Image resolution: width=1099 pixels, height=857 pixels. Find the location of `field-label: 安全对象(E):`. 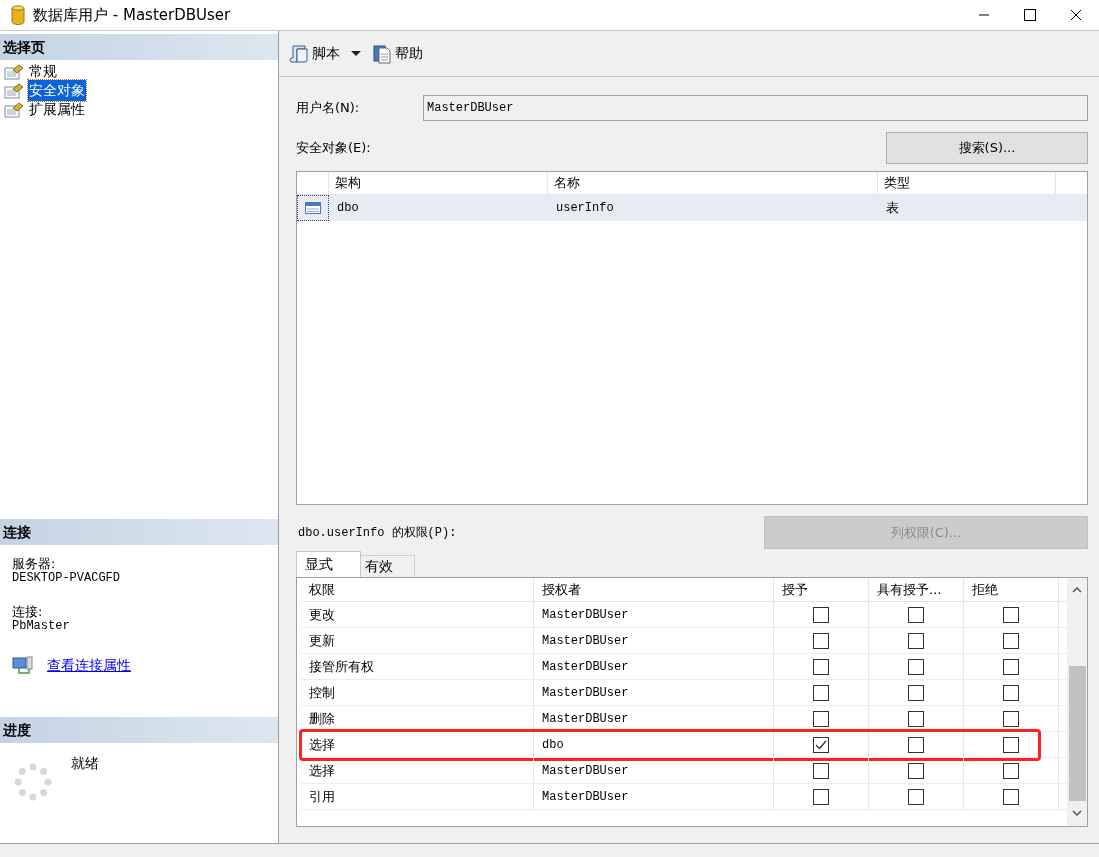

field-label: 安全对象(E): is located at coordinates (333, 148).